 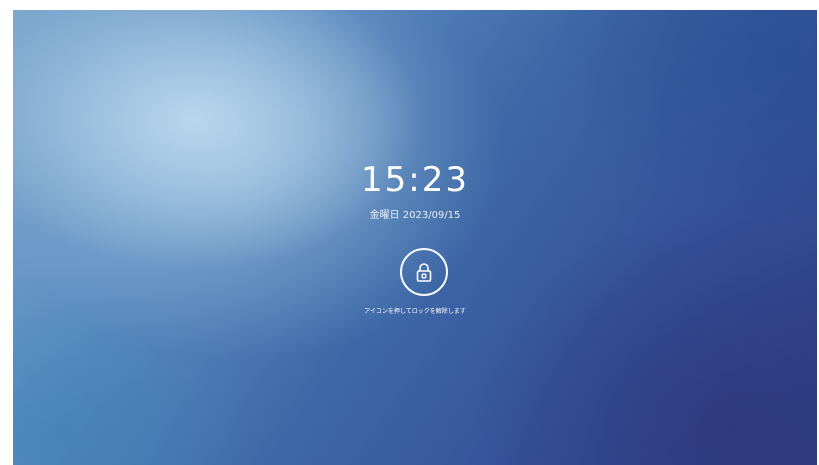 I want to click on unlock-button, so click(x=424, y=272).